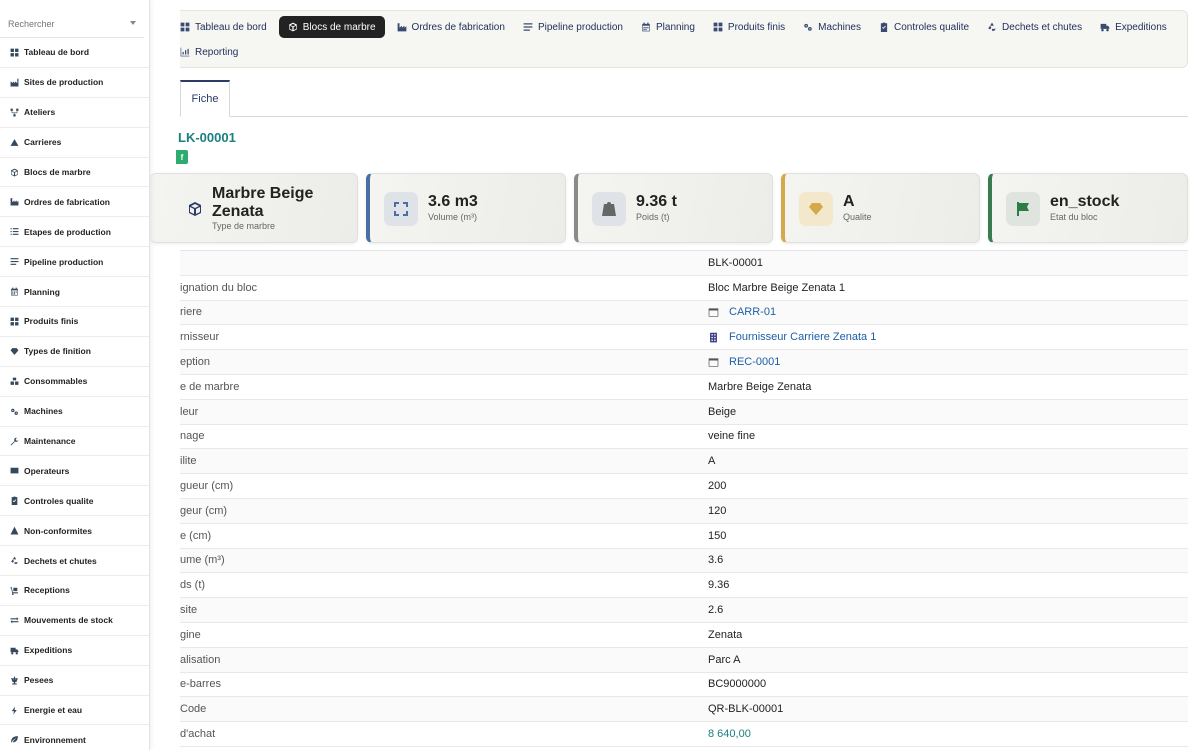 This screenshot has width=1200, height=750. I want to click on detail-value: 2.6, so click(716, 610).